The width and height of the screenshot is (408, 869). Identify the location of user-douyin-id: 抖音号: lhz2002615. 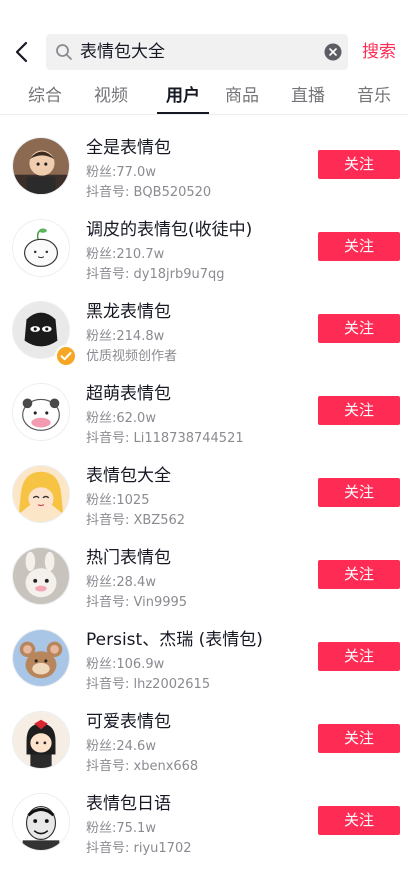
(148, 684).